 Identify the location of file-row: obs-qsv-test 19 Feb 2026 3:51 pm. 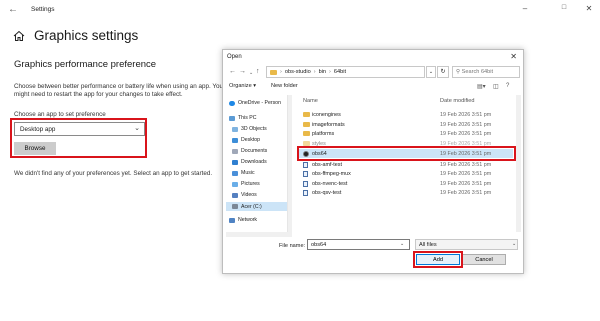
(405, 193).